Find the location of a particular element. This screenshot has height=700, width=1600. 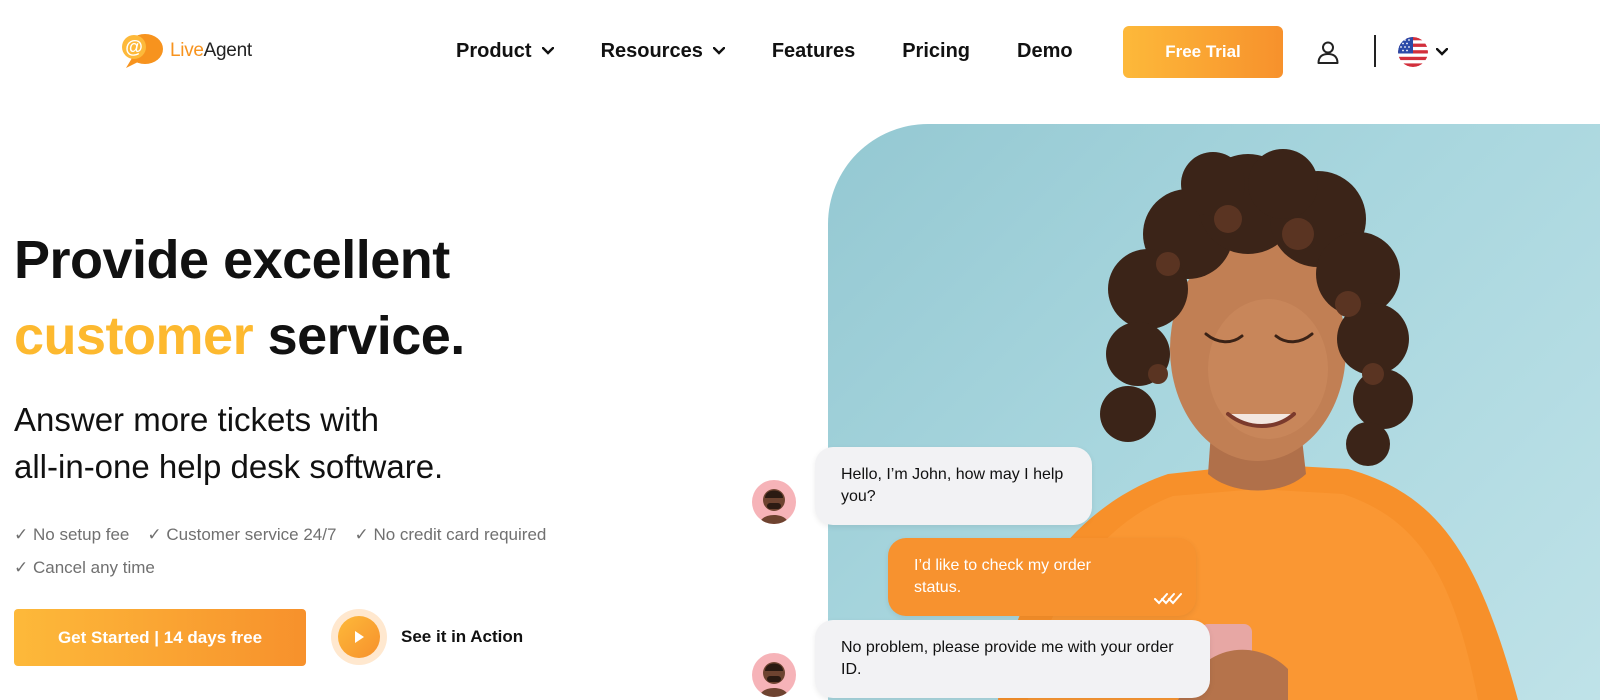

nav-pricing-label: Pricing is located at coordinates (936, 50).